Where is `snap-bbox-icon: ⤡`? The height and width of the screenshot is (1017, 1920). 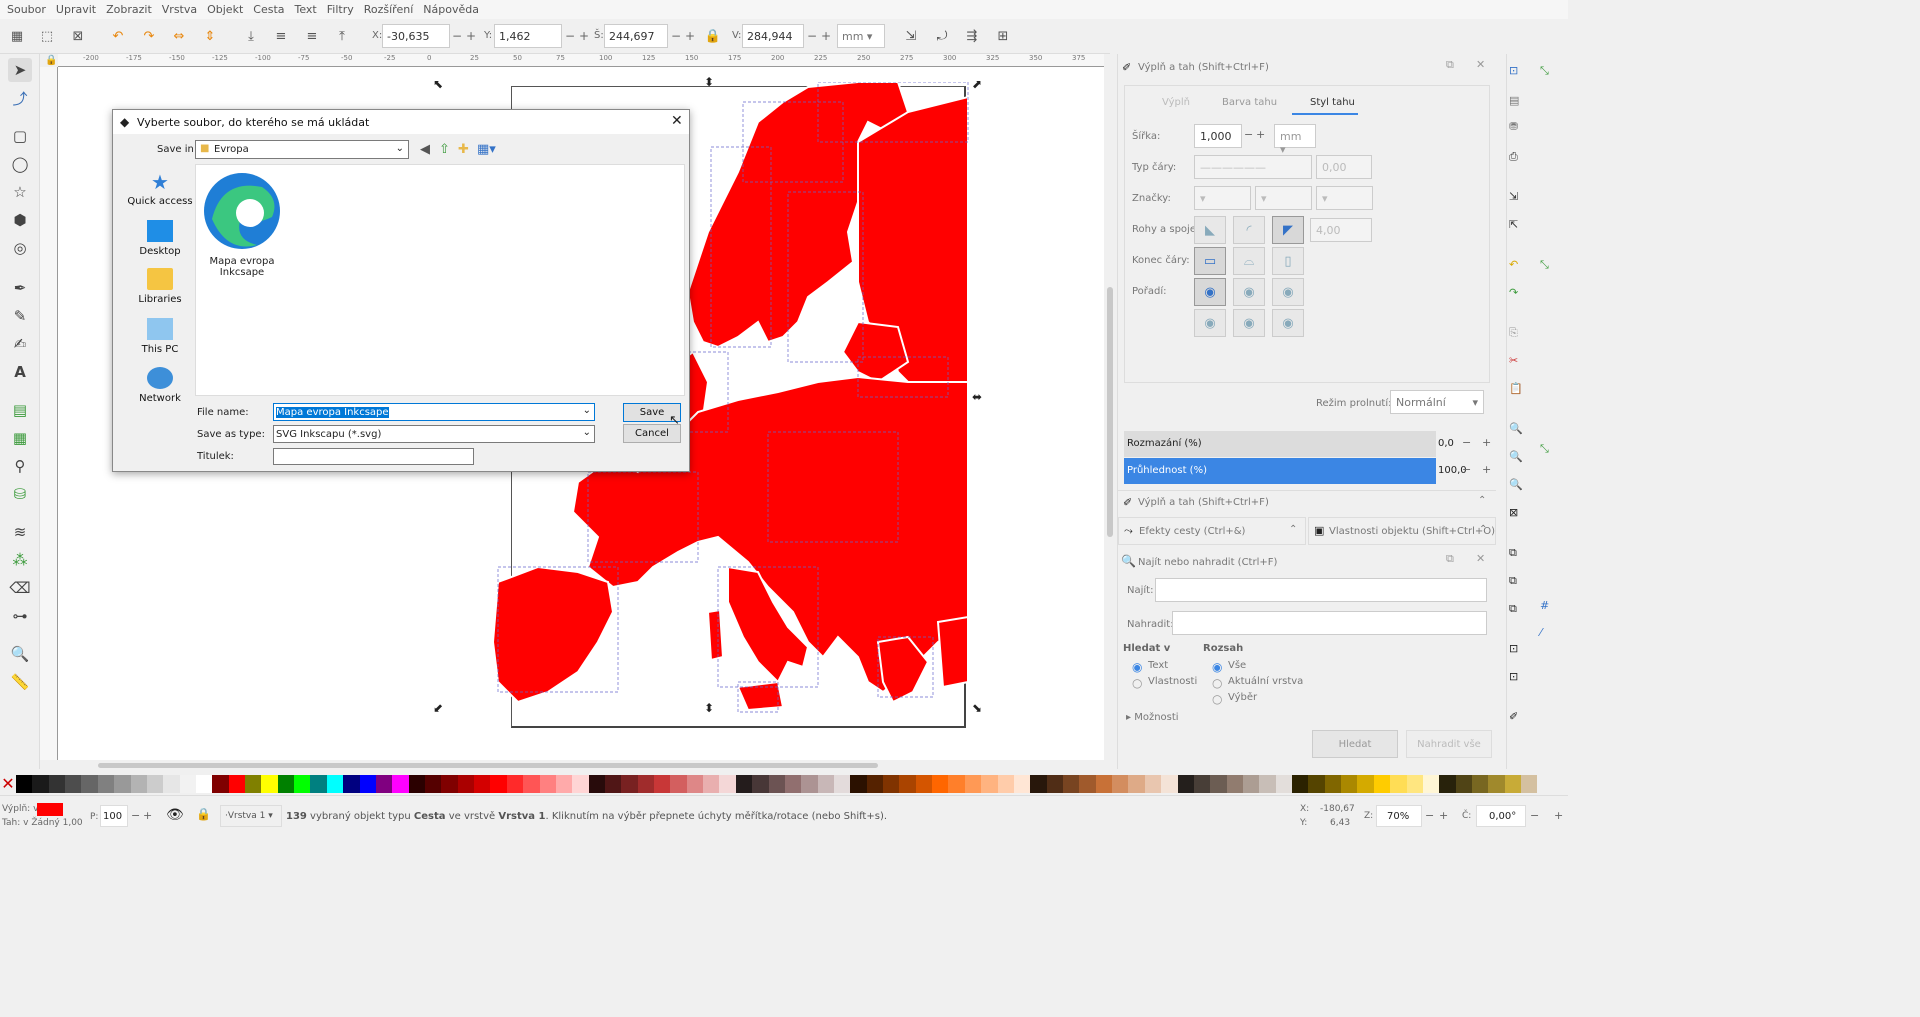
snap-bbox-icon: ⤡ is located at coordinates (1544, 449).